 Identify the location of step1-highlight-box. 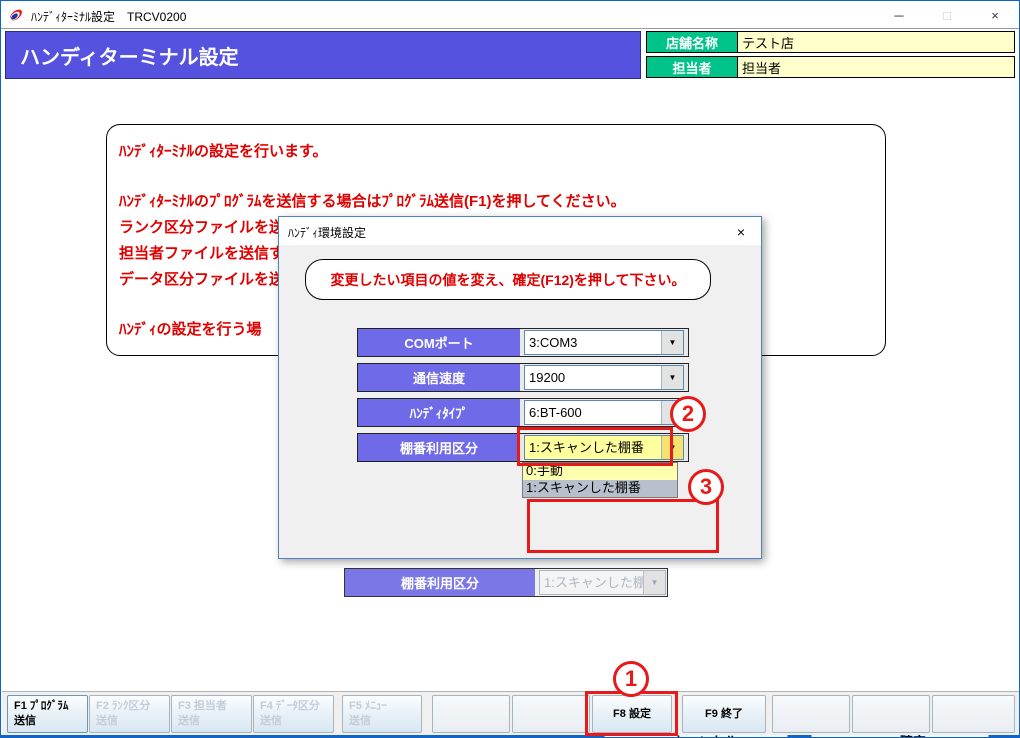
(631, 713).